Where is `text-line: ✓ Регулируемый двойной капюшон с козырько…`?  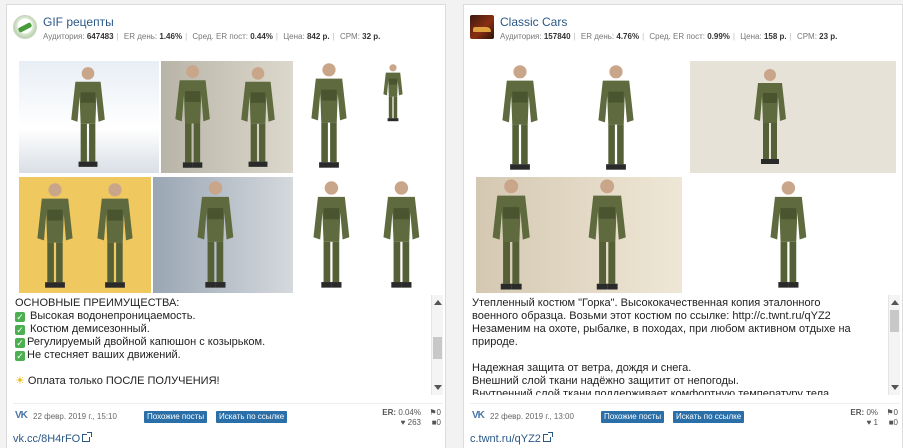
text-line: ✓ Регулируемый двойной капюшон с козырько… is located at coordinates (221, 342).